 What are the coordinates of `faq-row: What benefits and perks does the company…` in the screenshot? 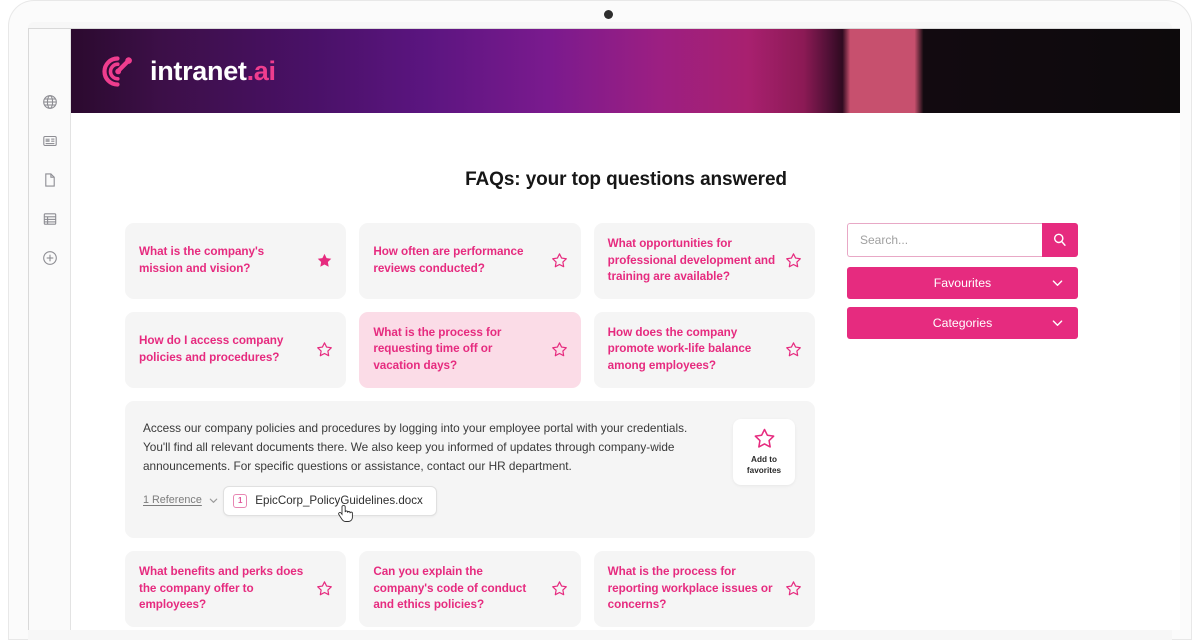 It's located at (470, 588).